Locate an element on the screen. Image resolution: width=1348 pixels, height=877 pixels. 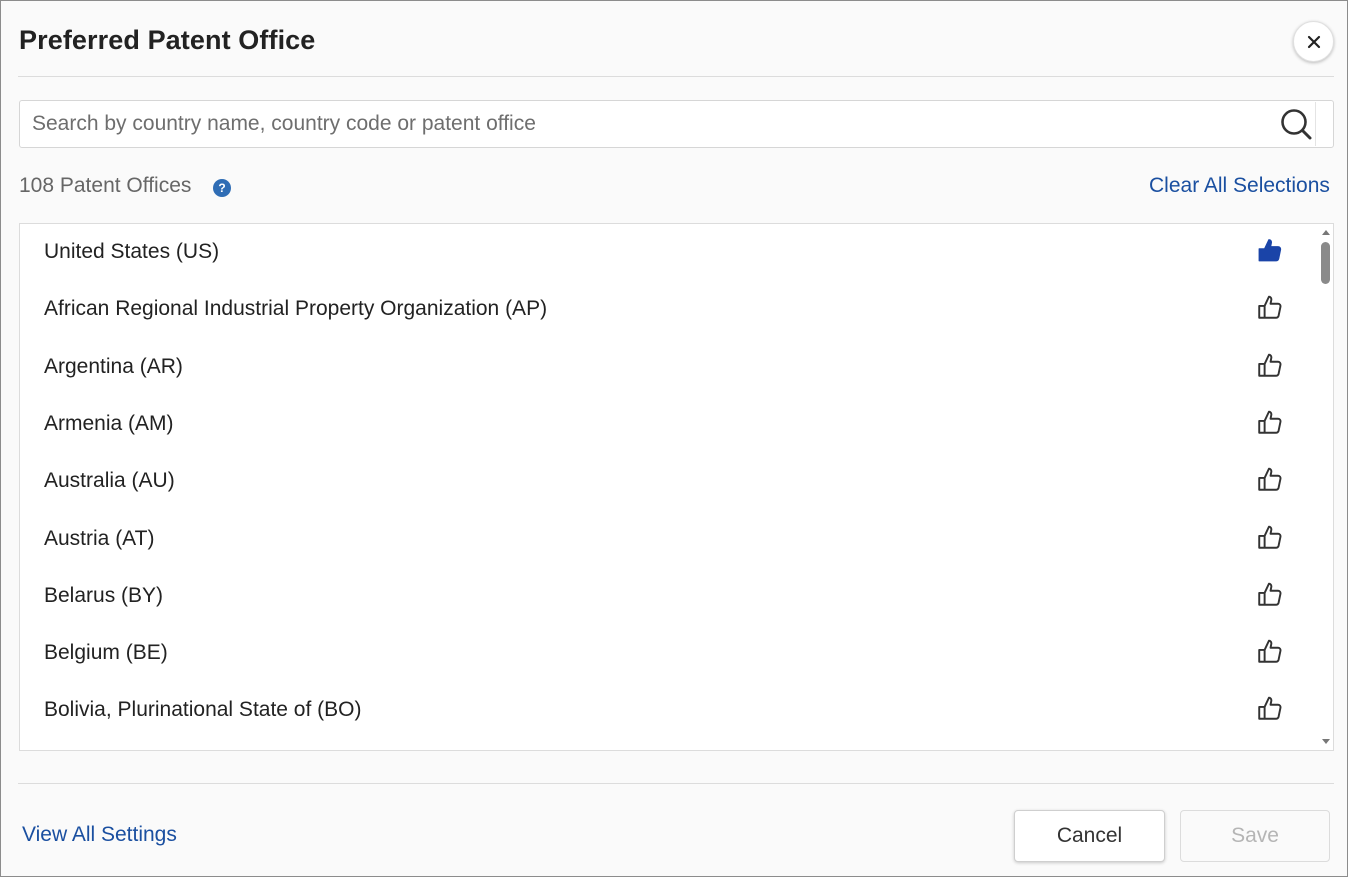
search-button is located at coordinates (1296, 124).